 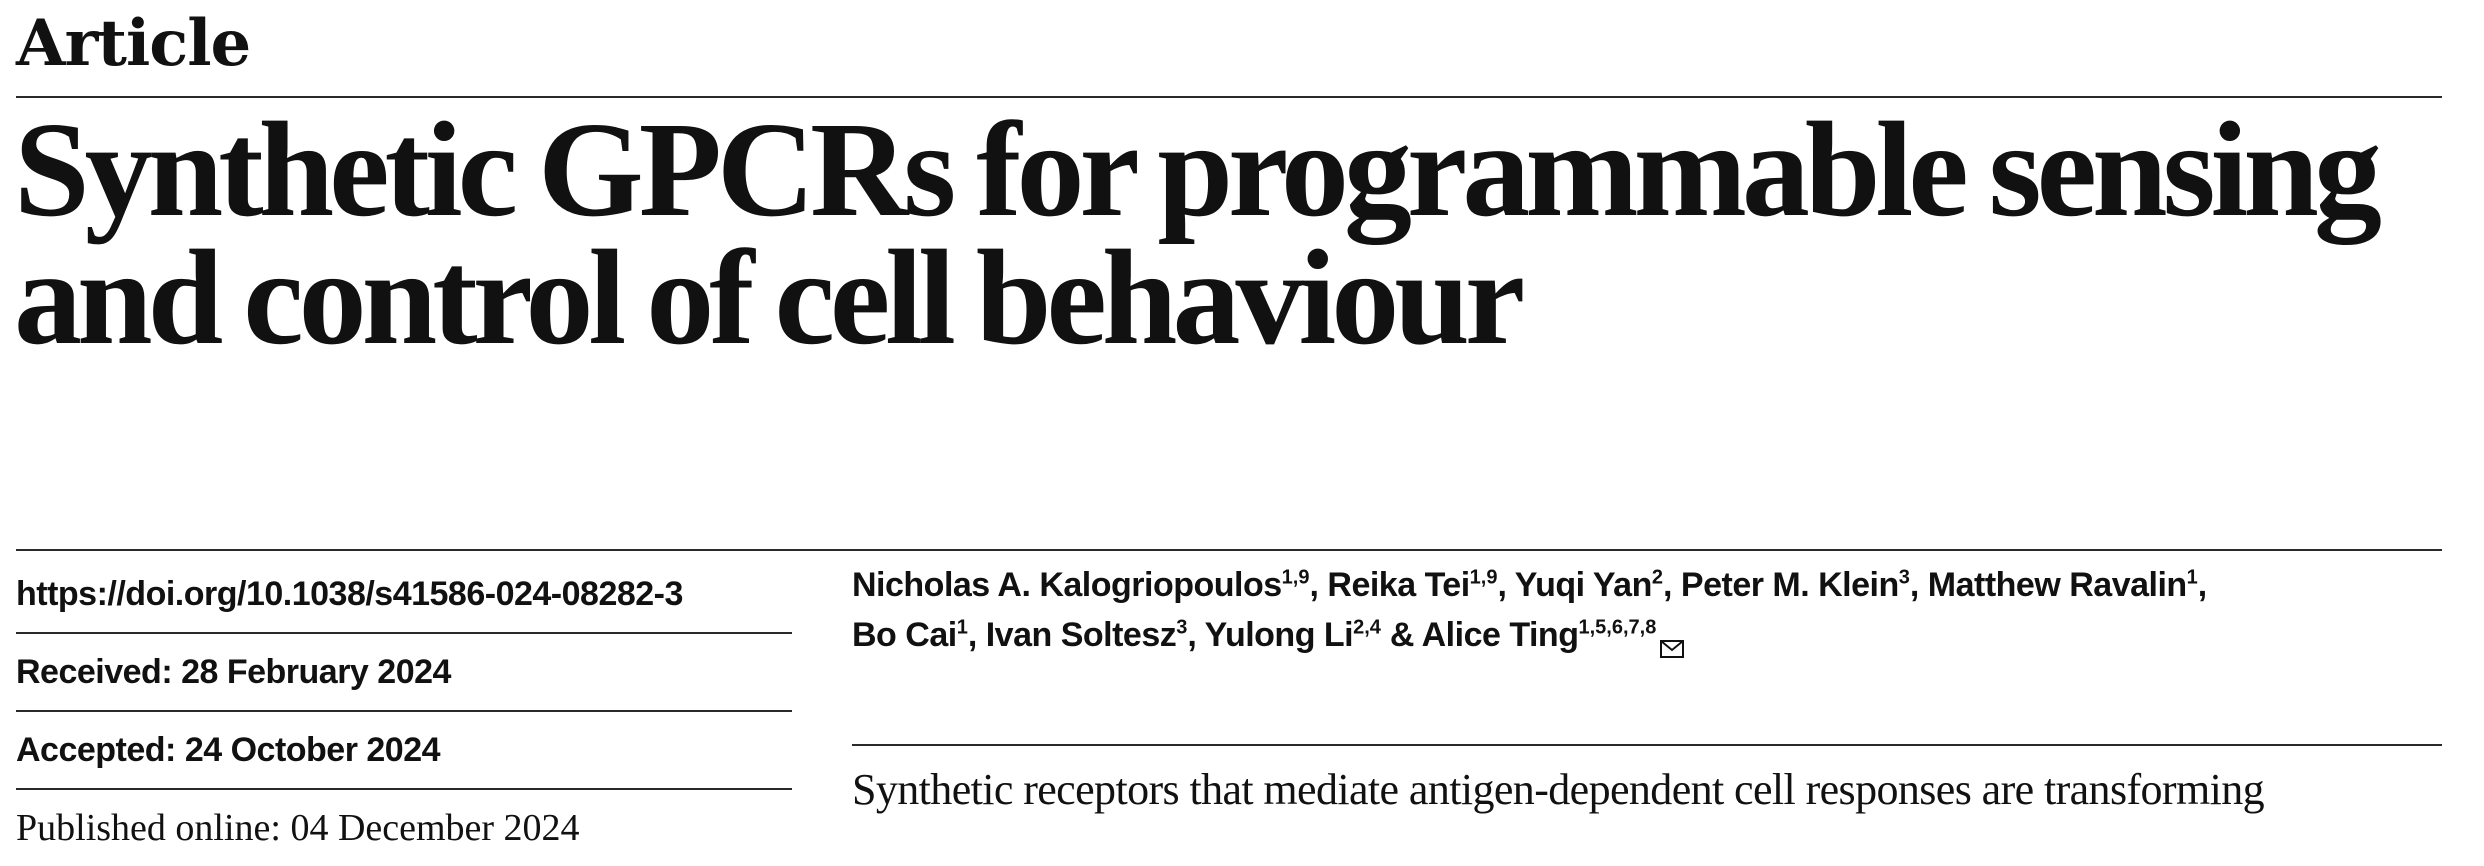 I want to click on author-name: Reika Tei, so click(x=1398, y=585).